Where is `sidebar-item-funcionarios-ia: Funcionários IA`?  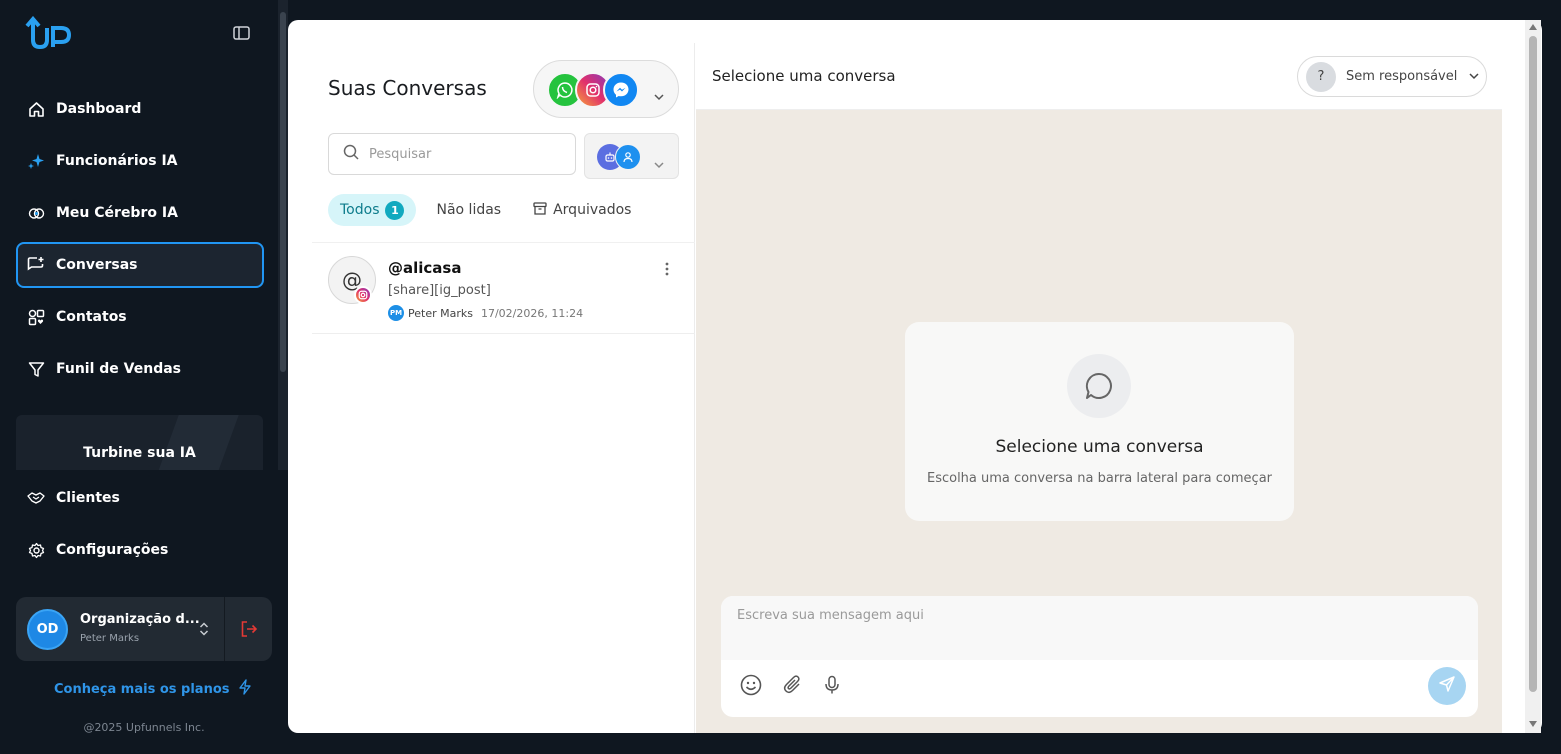 sidebar-item-funcionarios-ia: Funcionários IA is located at coordinates (140, 161).